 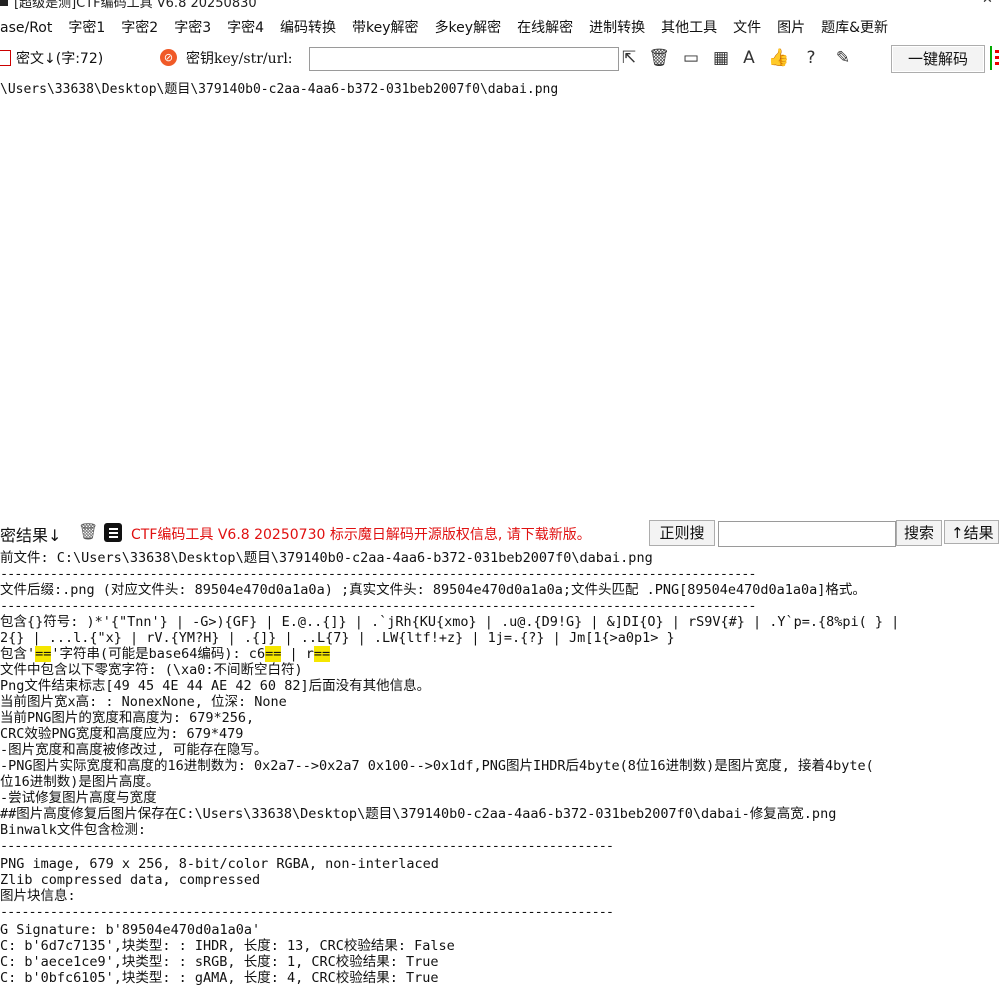 What do you see at coordinates (73, 830) in the screenshot?
I see `output-line: Binwalk文件包含检测:` at bounding box center [73, 830].